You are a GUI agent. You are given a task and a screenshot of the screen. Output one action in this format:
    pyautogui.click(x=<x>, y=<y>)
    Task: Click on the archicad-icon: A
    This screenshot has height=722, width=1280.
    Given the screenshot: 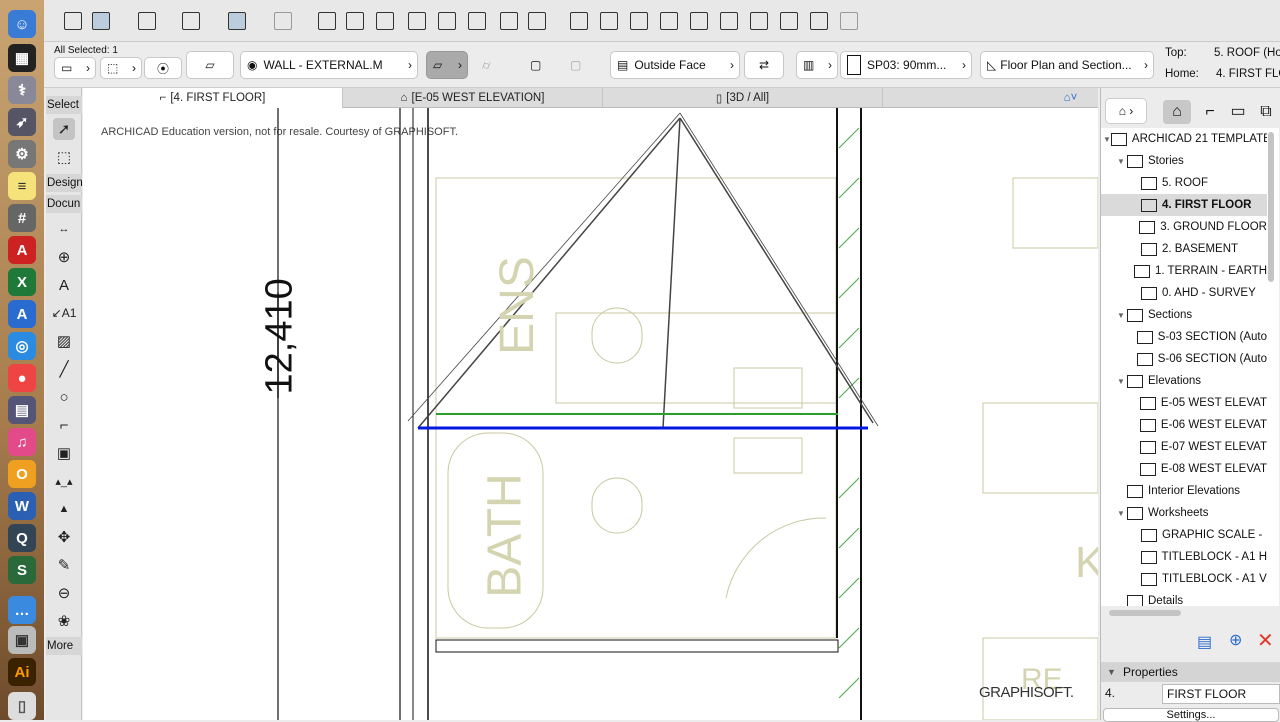 What is the action you would take?
    pyautogui.click(x=22, y=314)
    